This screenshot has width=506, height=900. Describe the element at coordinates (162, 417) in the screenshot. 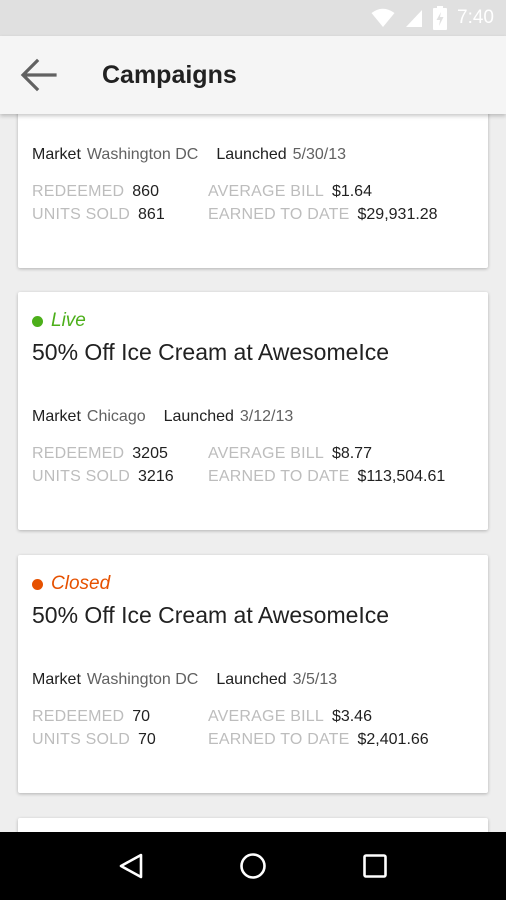

I see `meta-row: Market Chicago Launched 3/12/13` at that location.